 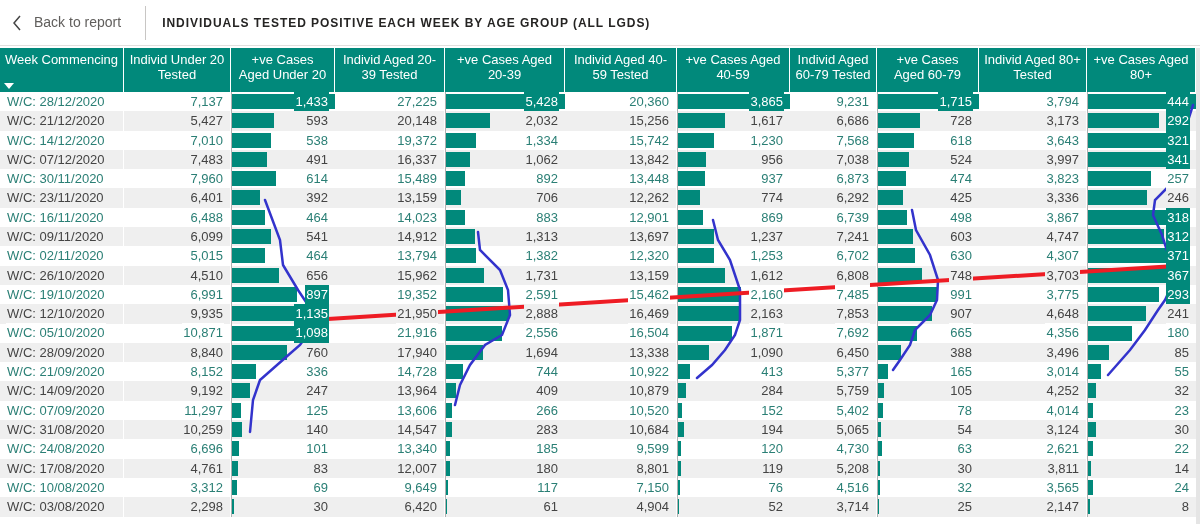 I want to click on column-header: +ve Cases Aged 80+, so click(x=1141, y=70).